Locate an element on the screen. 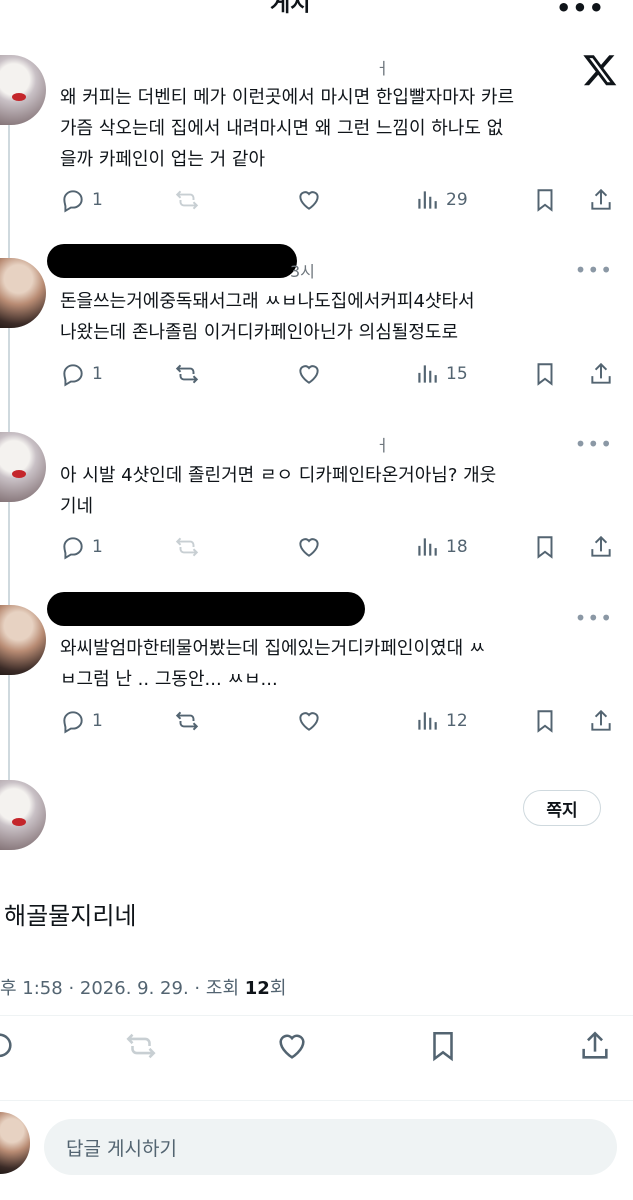 The height and width of the screenshot is (1200, 633). views-button: 12 is located at coordinates (441, 721).